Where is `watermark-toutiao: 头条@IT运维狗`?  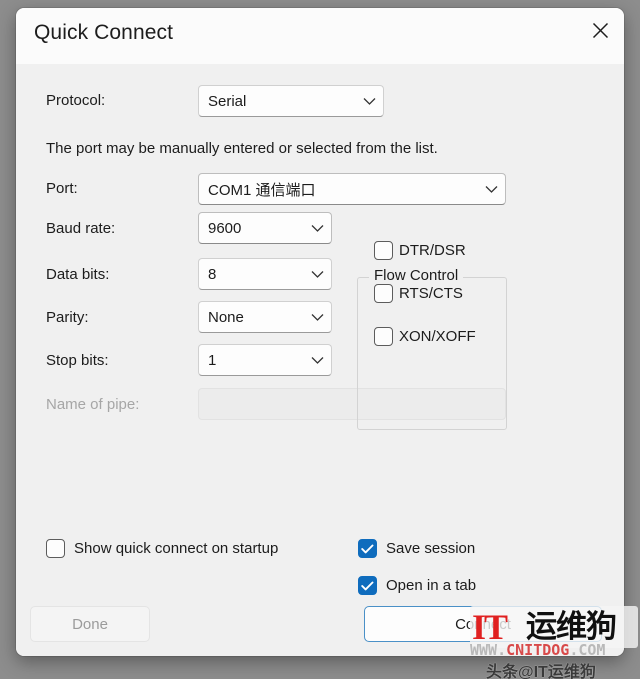
watermark-toutiao: 头条@IT运维狗 is located at coordinates (541, 671).